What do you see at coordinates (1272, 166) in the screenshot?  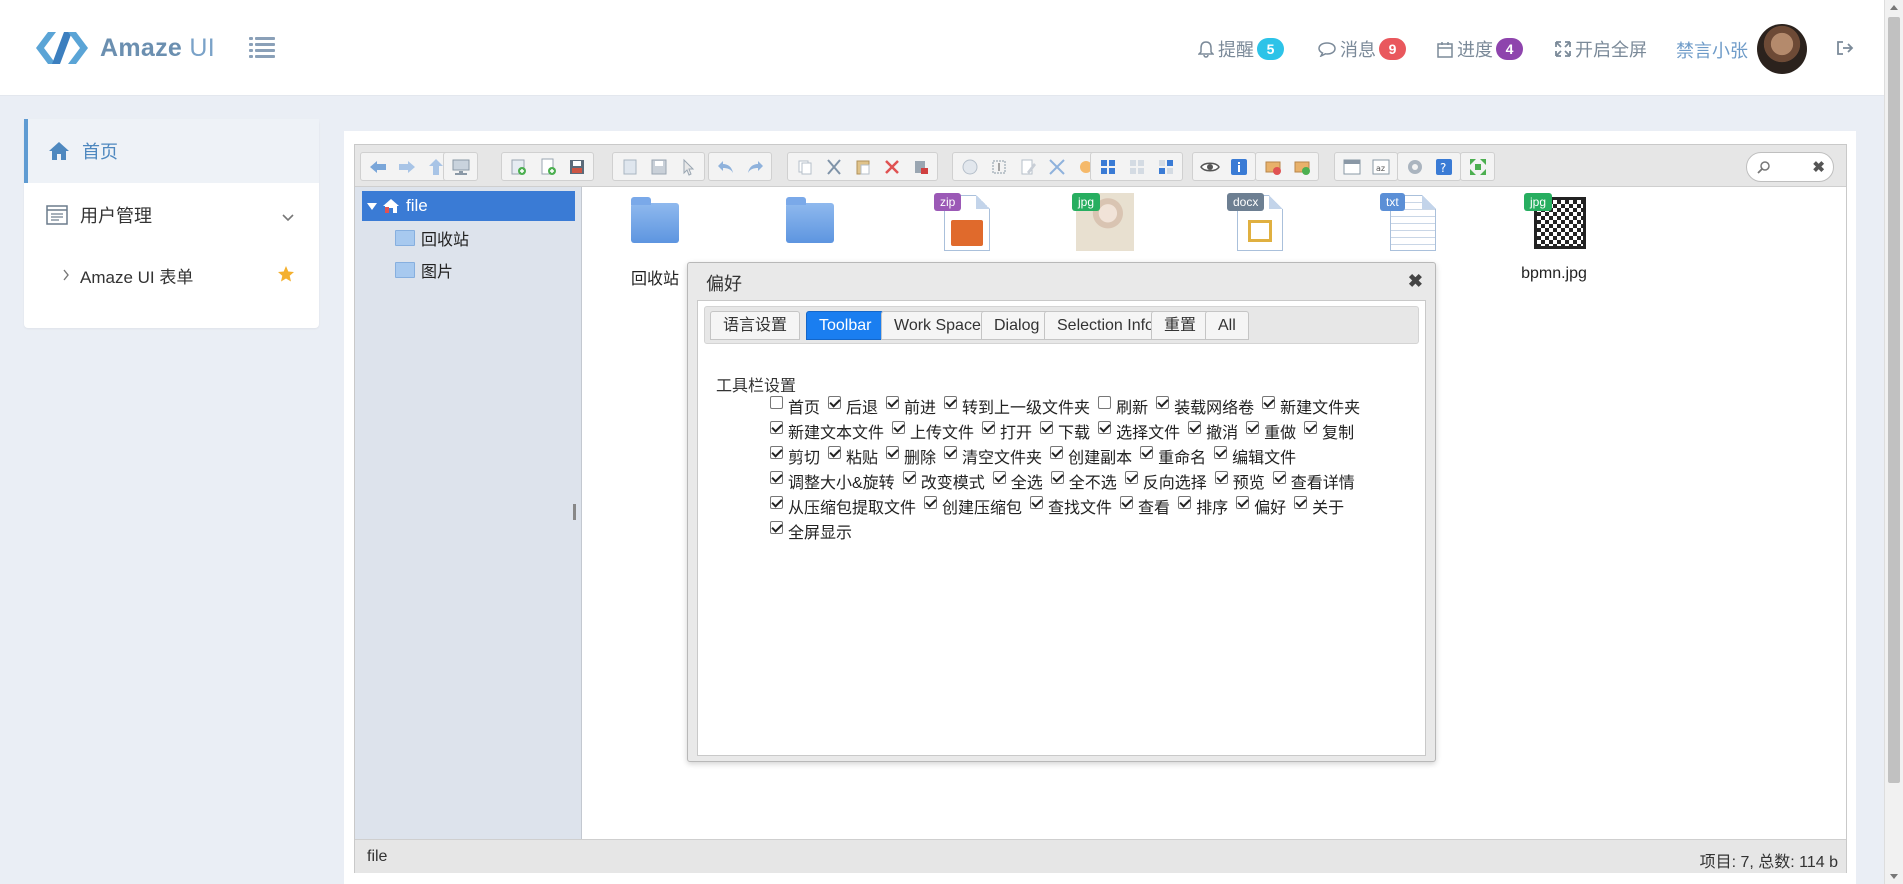 I see `extract-button` at bounding box center [1272, 166].